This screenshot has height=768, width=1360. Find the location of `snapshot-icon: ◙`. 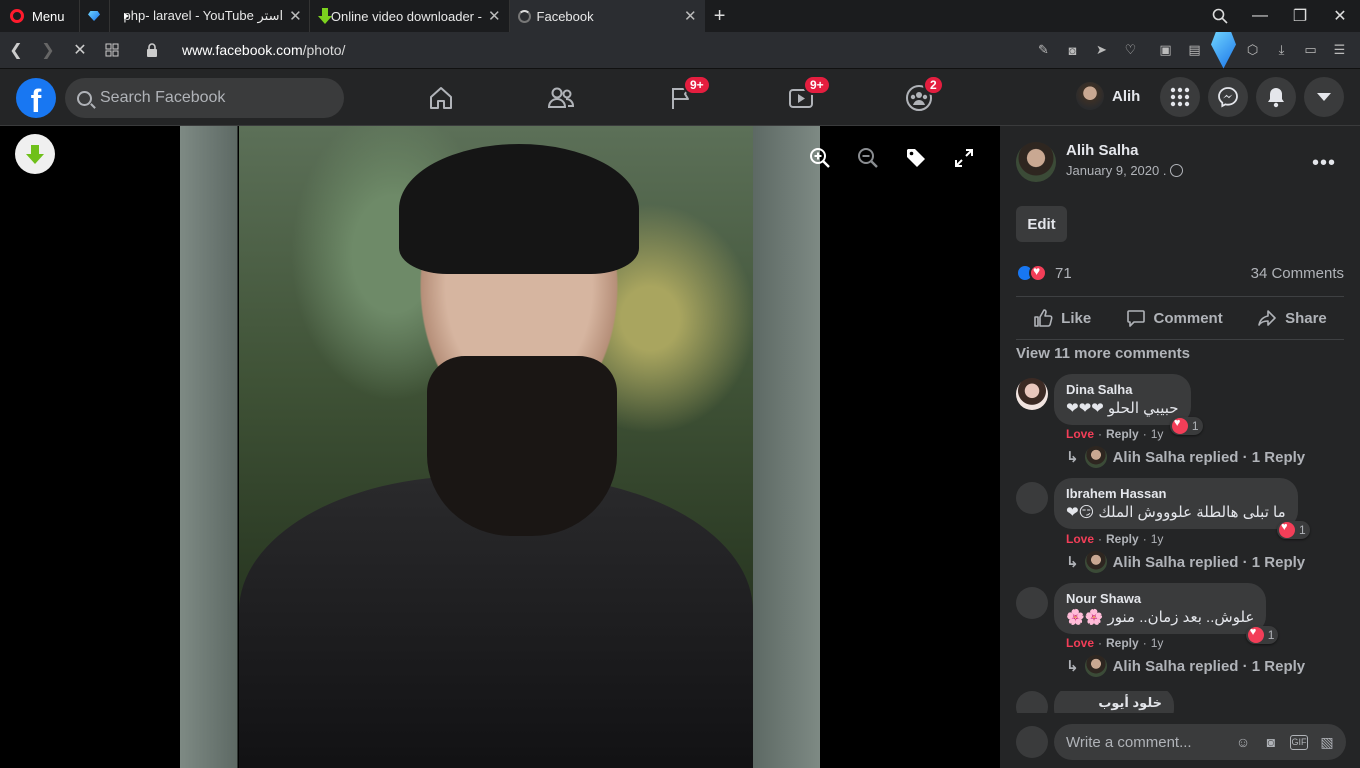

snapshot-icon: ◙ is located at coordinates (1072, 50).